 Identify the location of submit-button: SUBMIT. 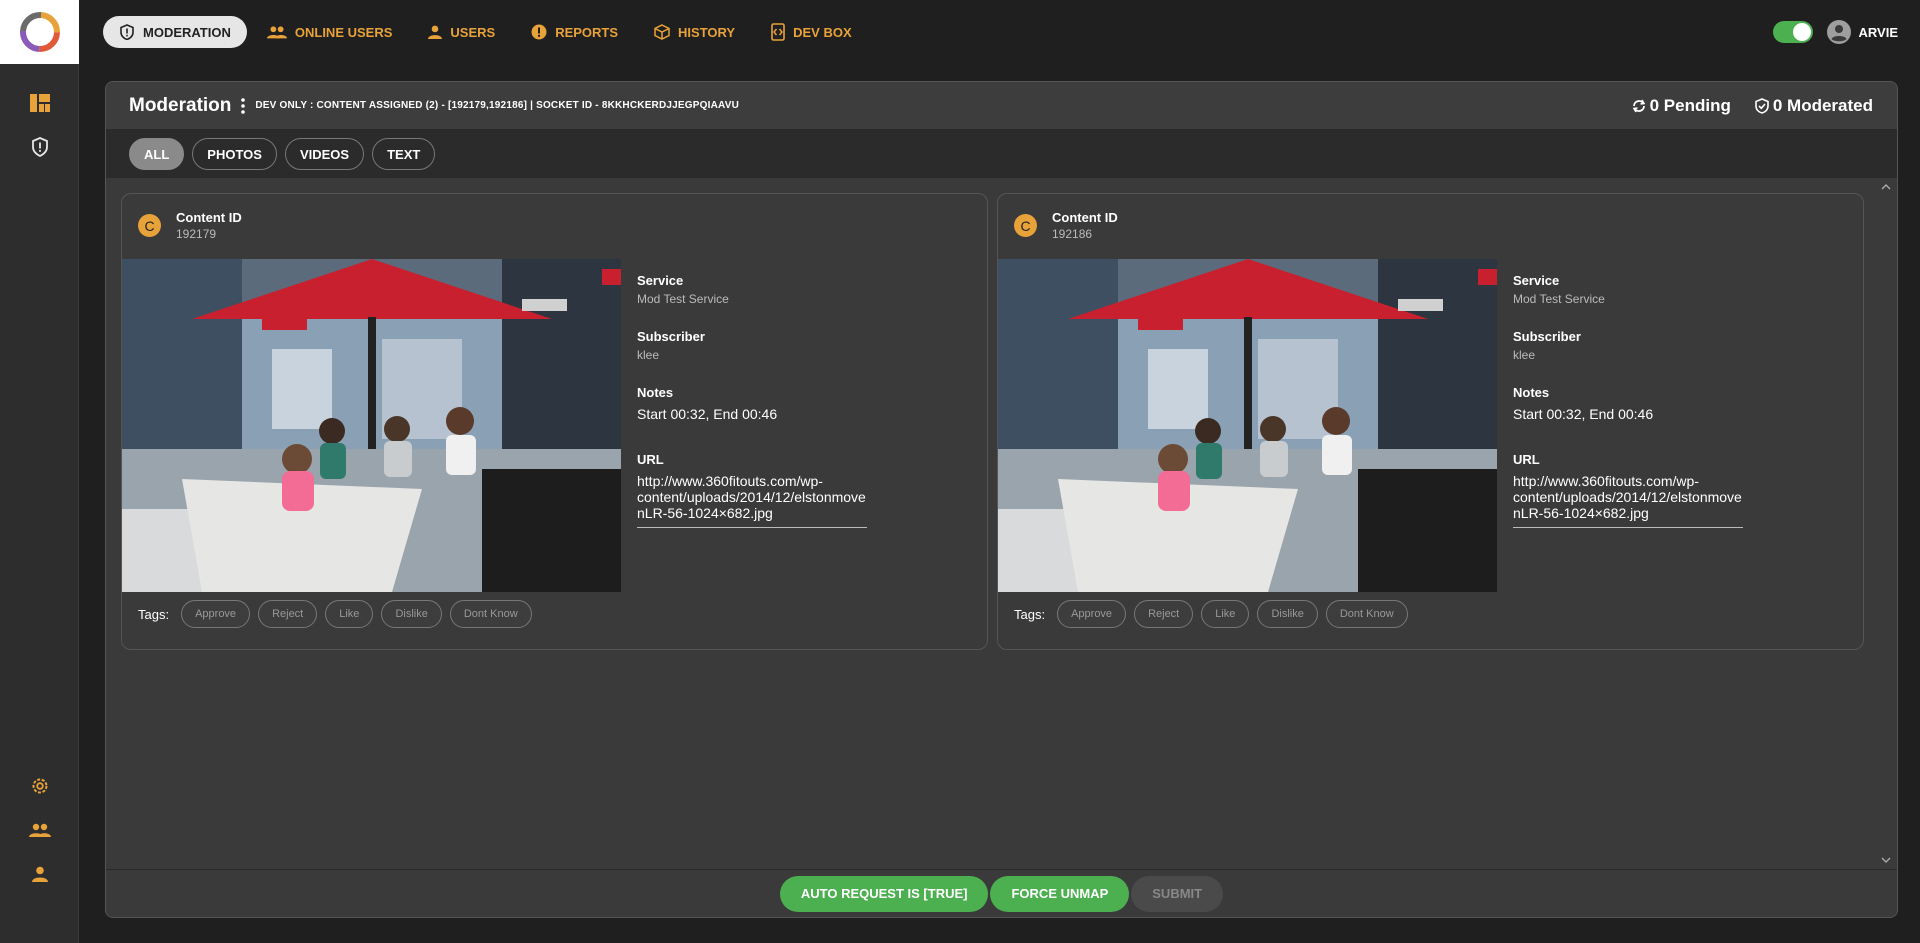
(1177, 893).